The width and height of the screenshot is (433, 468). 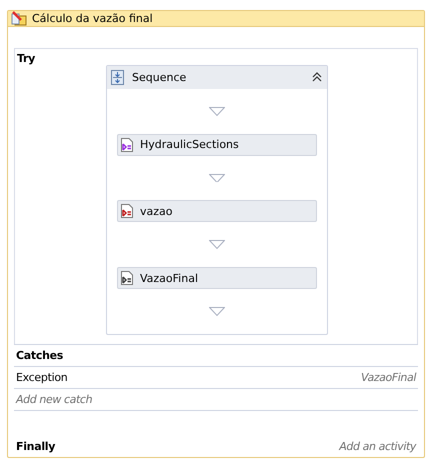 I want to click on activity-name: vazao, so click(x=156, y=211).